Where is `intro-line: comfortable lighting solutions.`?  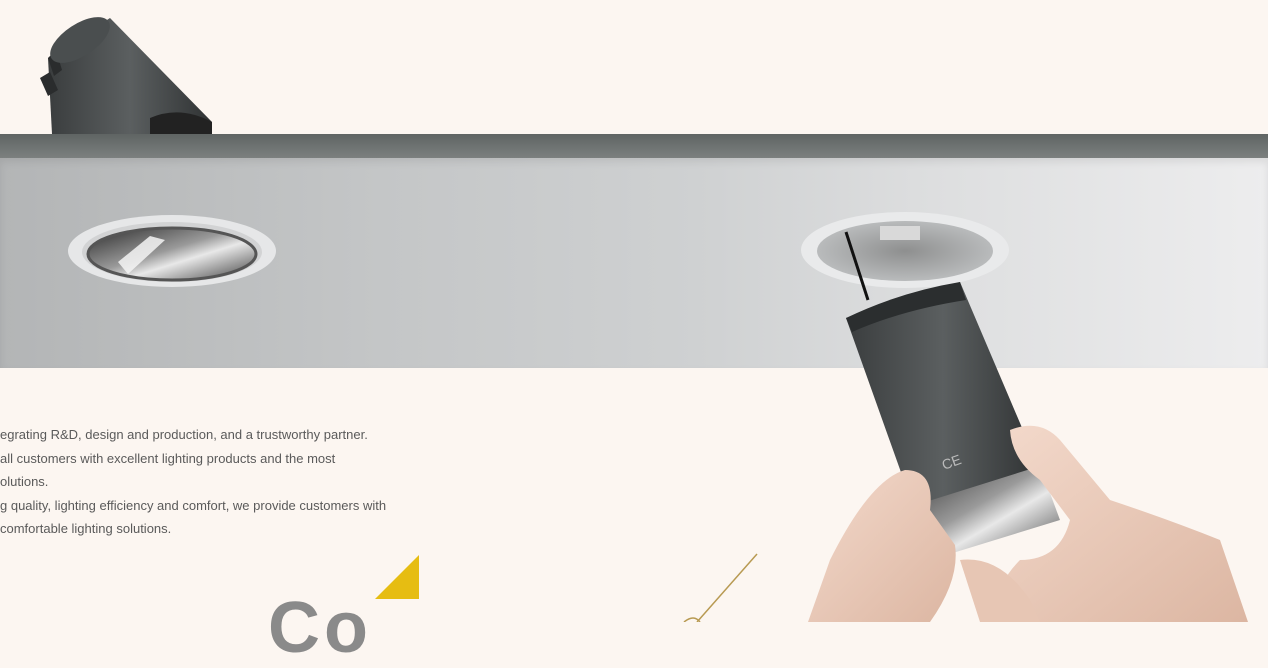
intro-line: comfortable lighting solutions. is located at coordinates (86, 528).